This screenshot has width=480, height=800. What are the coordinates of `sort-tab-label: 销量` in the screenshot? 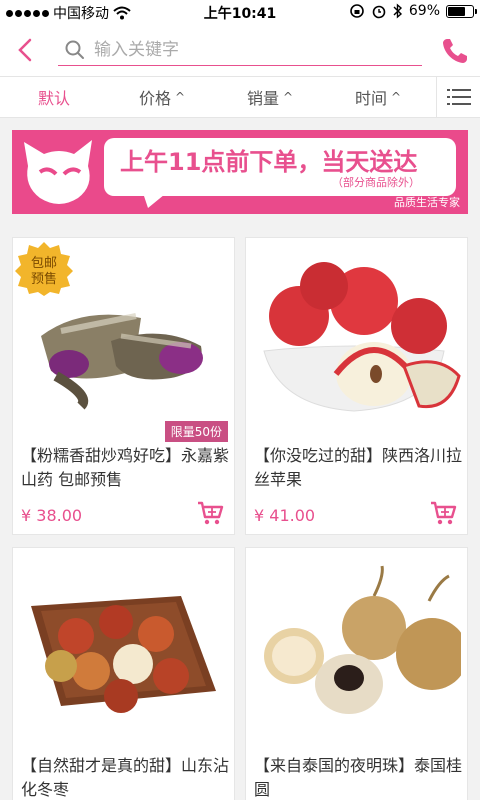 It's located at (262, 98).